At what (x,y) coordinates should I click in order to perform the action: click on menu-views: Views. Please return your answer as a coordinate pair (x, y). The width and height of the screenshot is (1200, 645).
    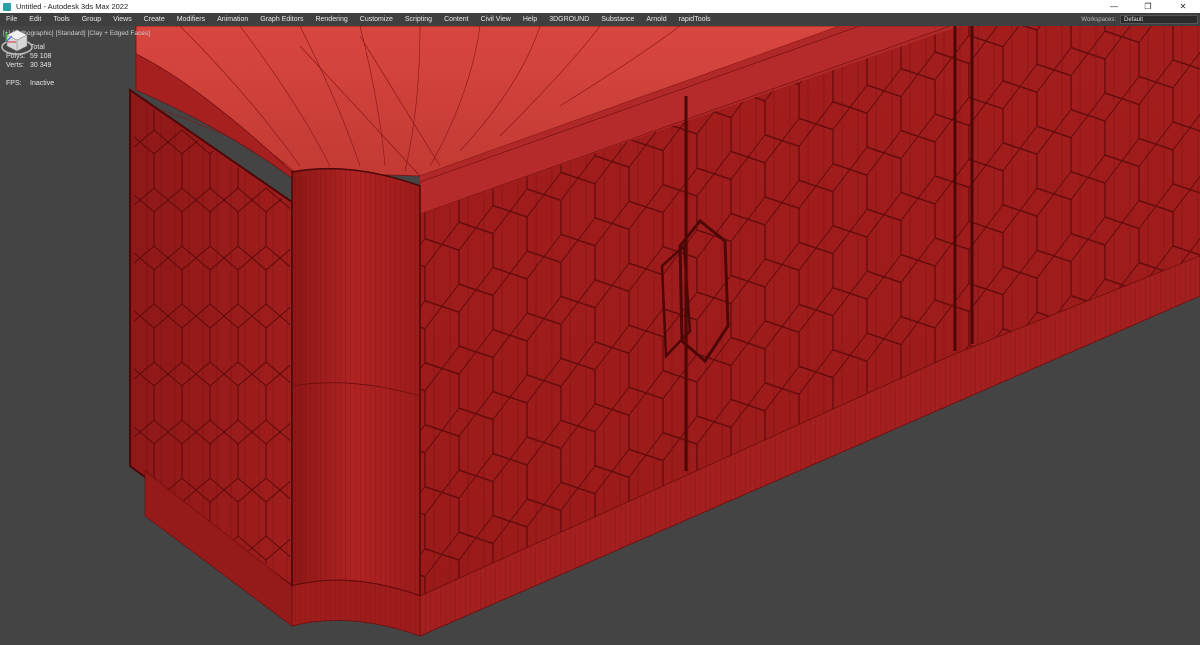
    Looking at the image, I should click on (122, 19).